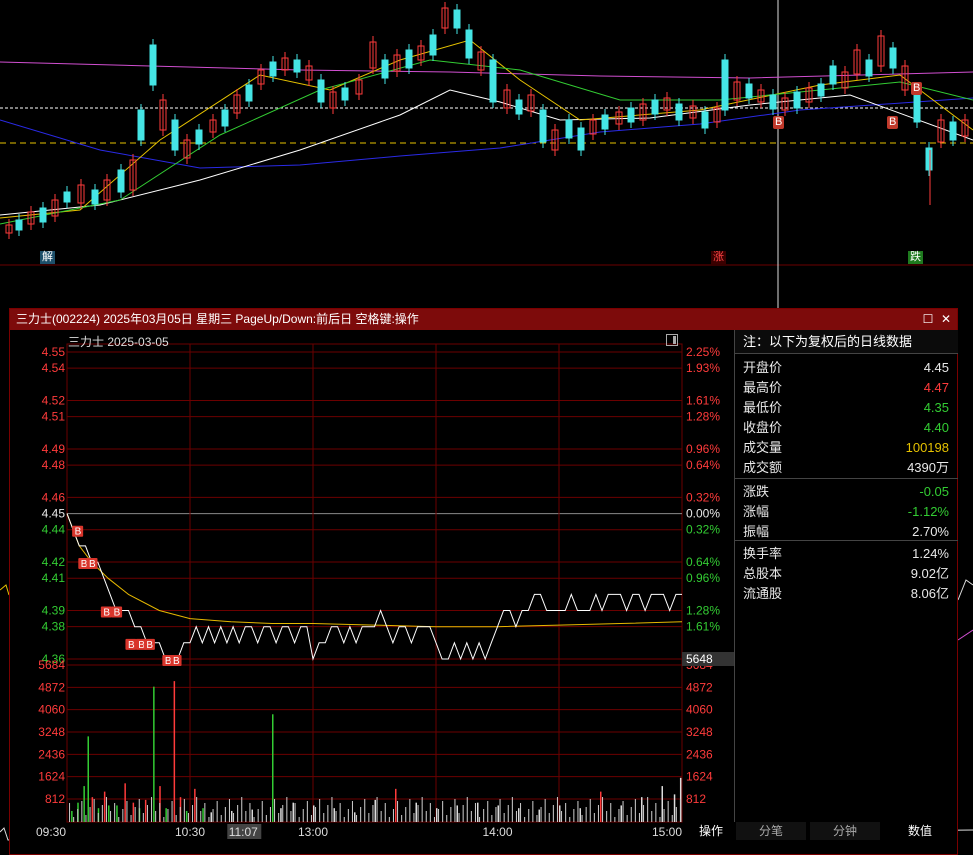 The width and height of the screenshot is (973, 855). I want to click on close-icon: ✕, so click(946, 319).